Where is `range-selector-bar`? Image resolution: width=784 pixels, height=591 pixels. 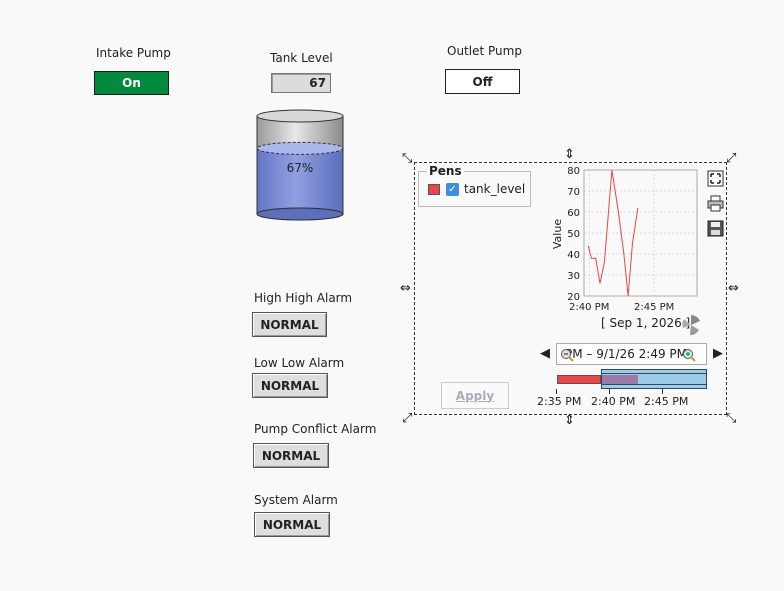
range-selector-bar is located at coordinates (632, 379).